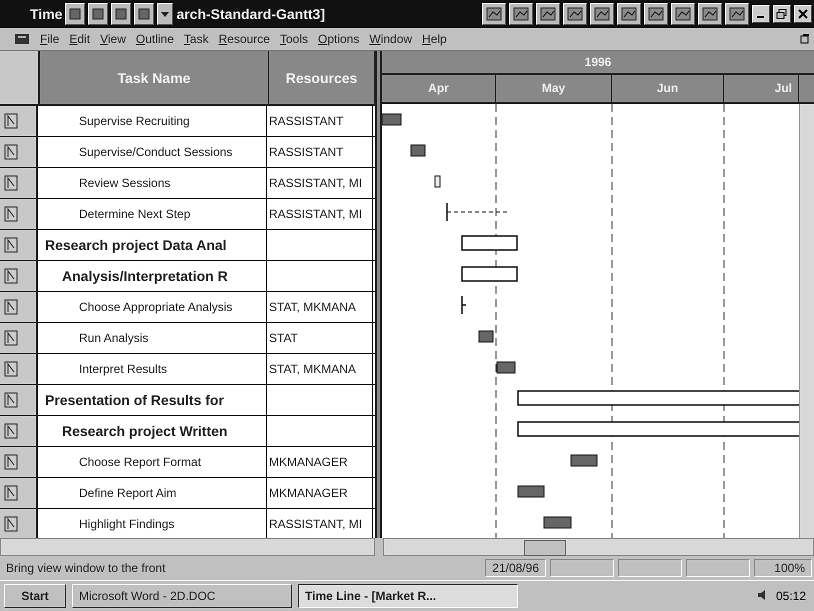 The width and height of the screenshot is (814, 611). I want to click on start-button: Start, so click(35, 596).